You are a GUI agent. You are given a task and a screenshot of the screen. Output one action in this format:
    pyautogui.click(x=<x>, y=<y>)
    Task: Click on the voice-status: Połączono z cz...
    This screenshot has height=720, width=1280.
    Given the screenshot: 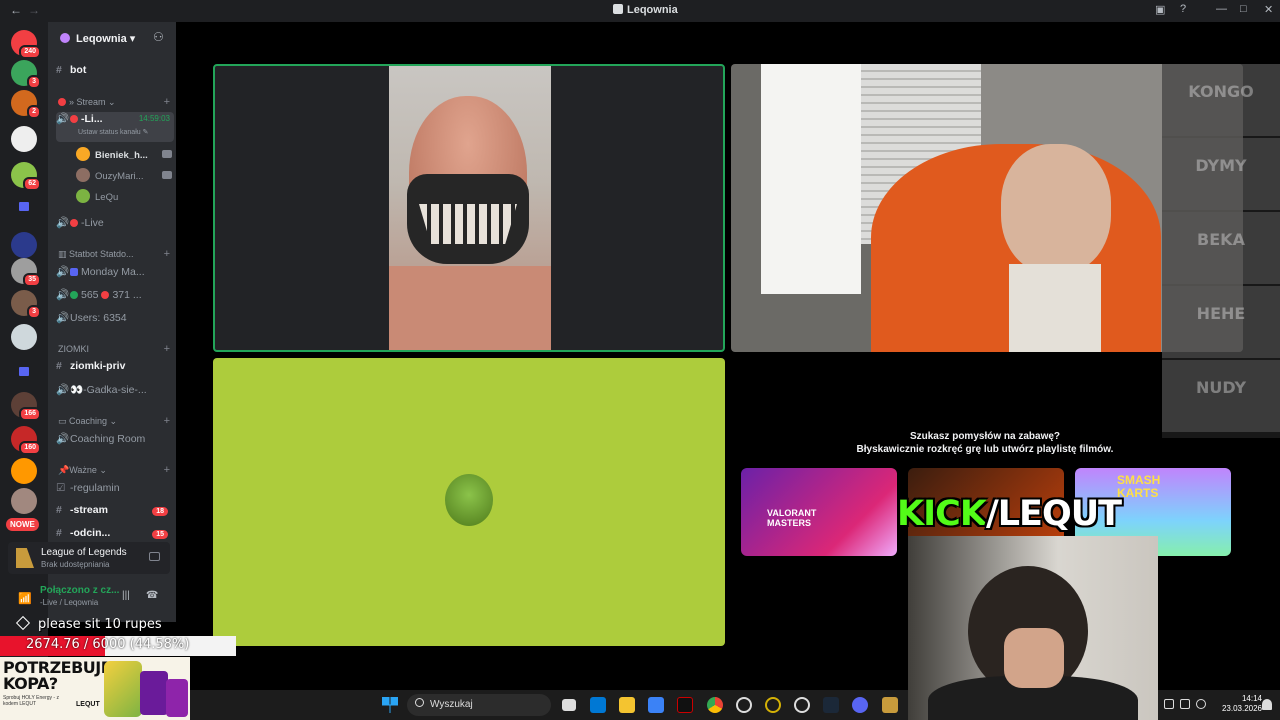 What is the action you would take?
    pyautogui.click(x=79, y=590)
    